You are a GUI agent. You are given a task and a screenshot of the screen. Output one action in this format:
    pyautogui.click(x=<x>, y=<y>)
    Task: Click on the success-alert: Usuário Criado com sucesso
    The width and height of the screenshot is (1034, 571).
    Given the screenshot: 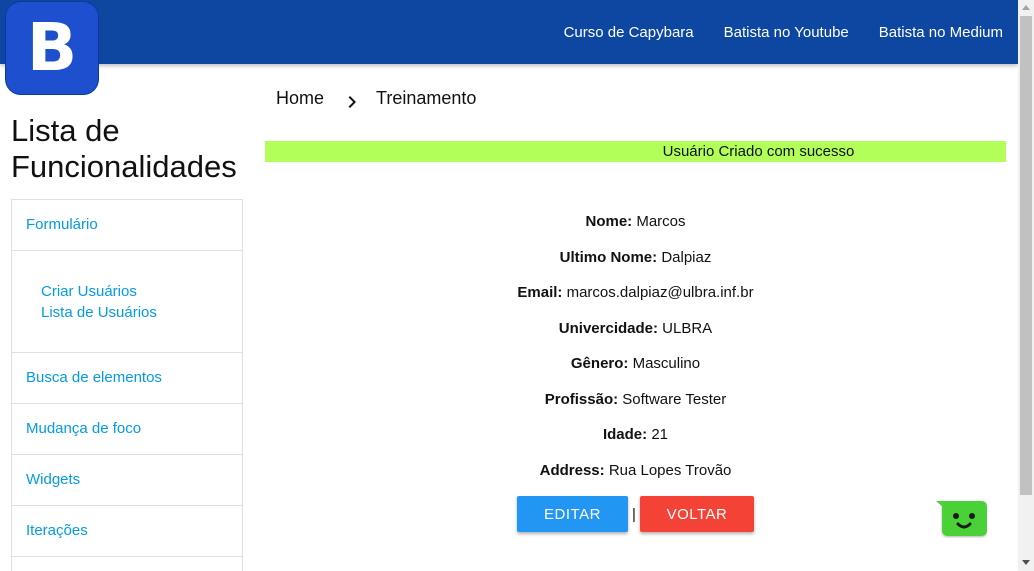 What is the action you would take?
    pyautogui.click(x=635, y=151)
    